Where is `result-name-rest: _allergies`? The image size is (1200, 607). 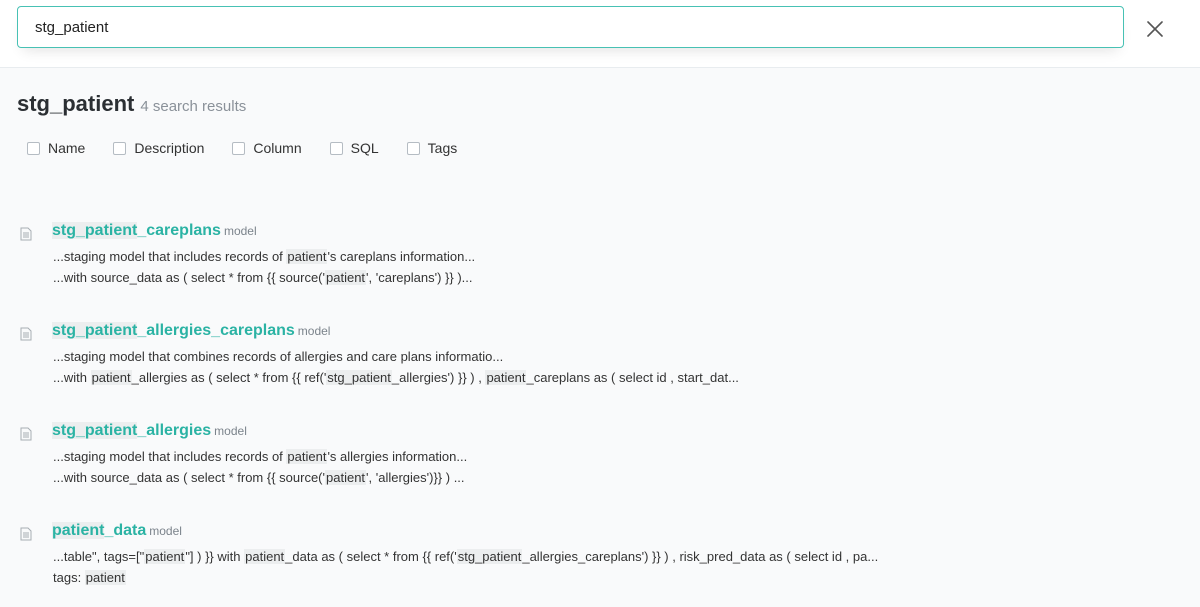
result-name-rest: _allergies is located at coordinates (174, 430).